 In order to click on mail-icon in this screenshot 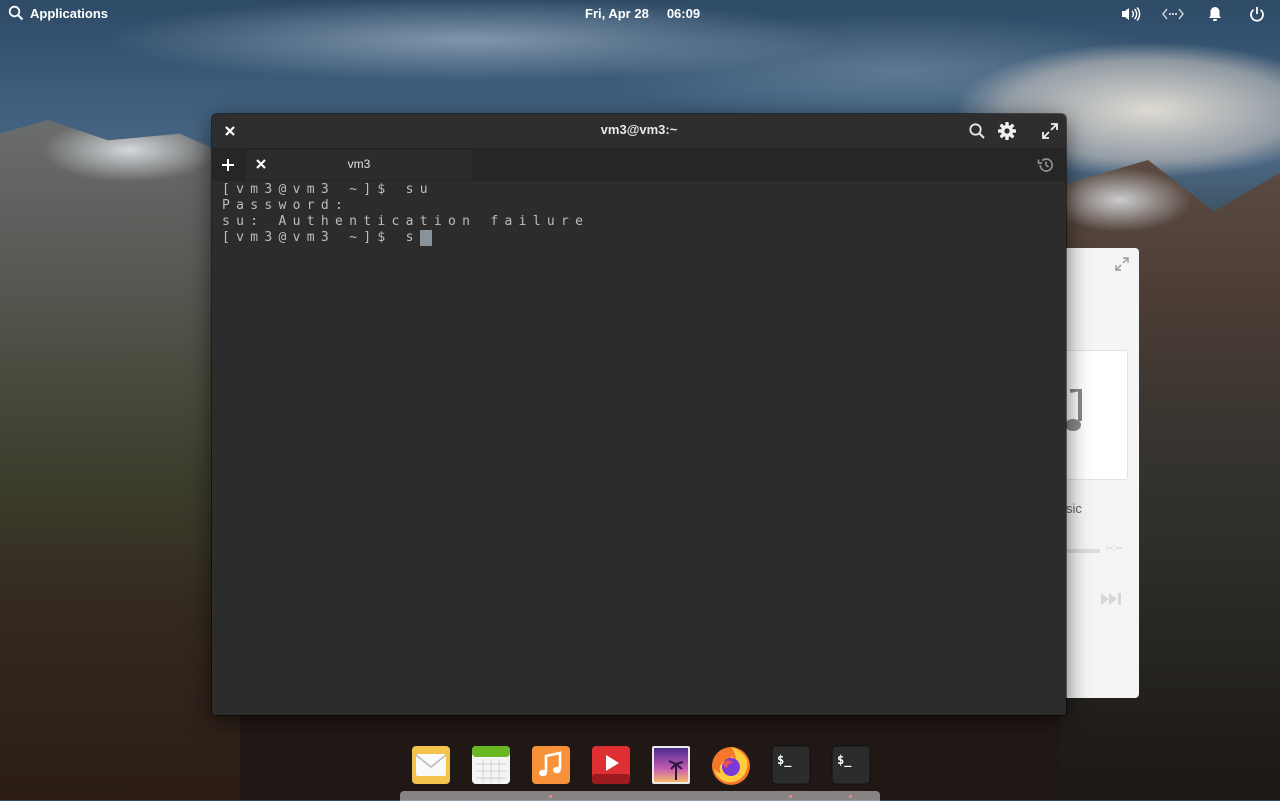, I will do `click(431, 765)`.